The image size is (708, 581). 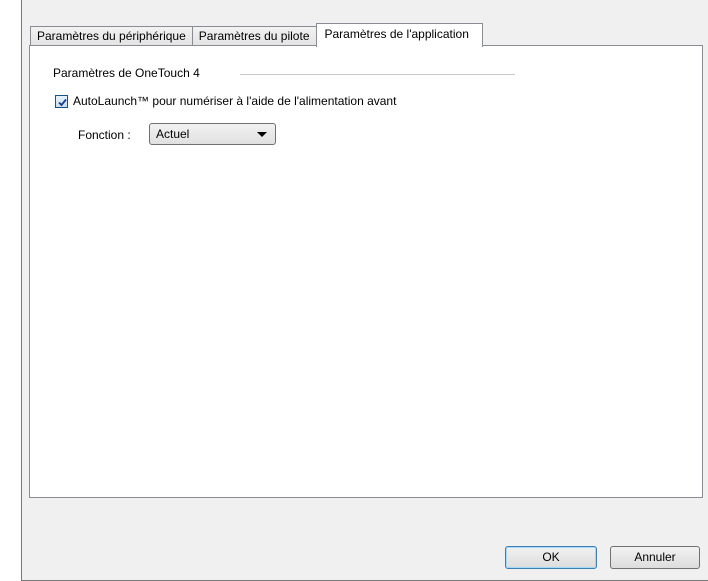 I want to click on tab-driver-settings: Paramètres du pilote, so click(x=254, y=36).